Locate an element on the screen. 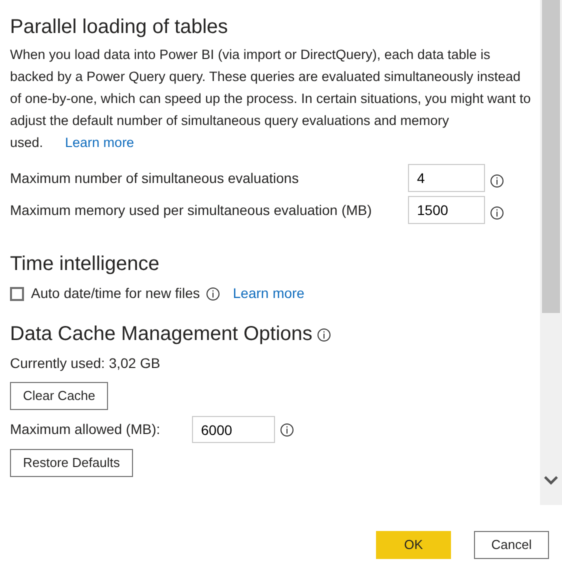 The height and width of the screenshot is (573, 562). scrollbar is located at coordinates (551, 252).